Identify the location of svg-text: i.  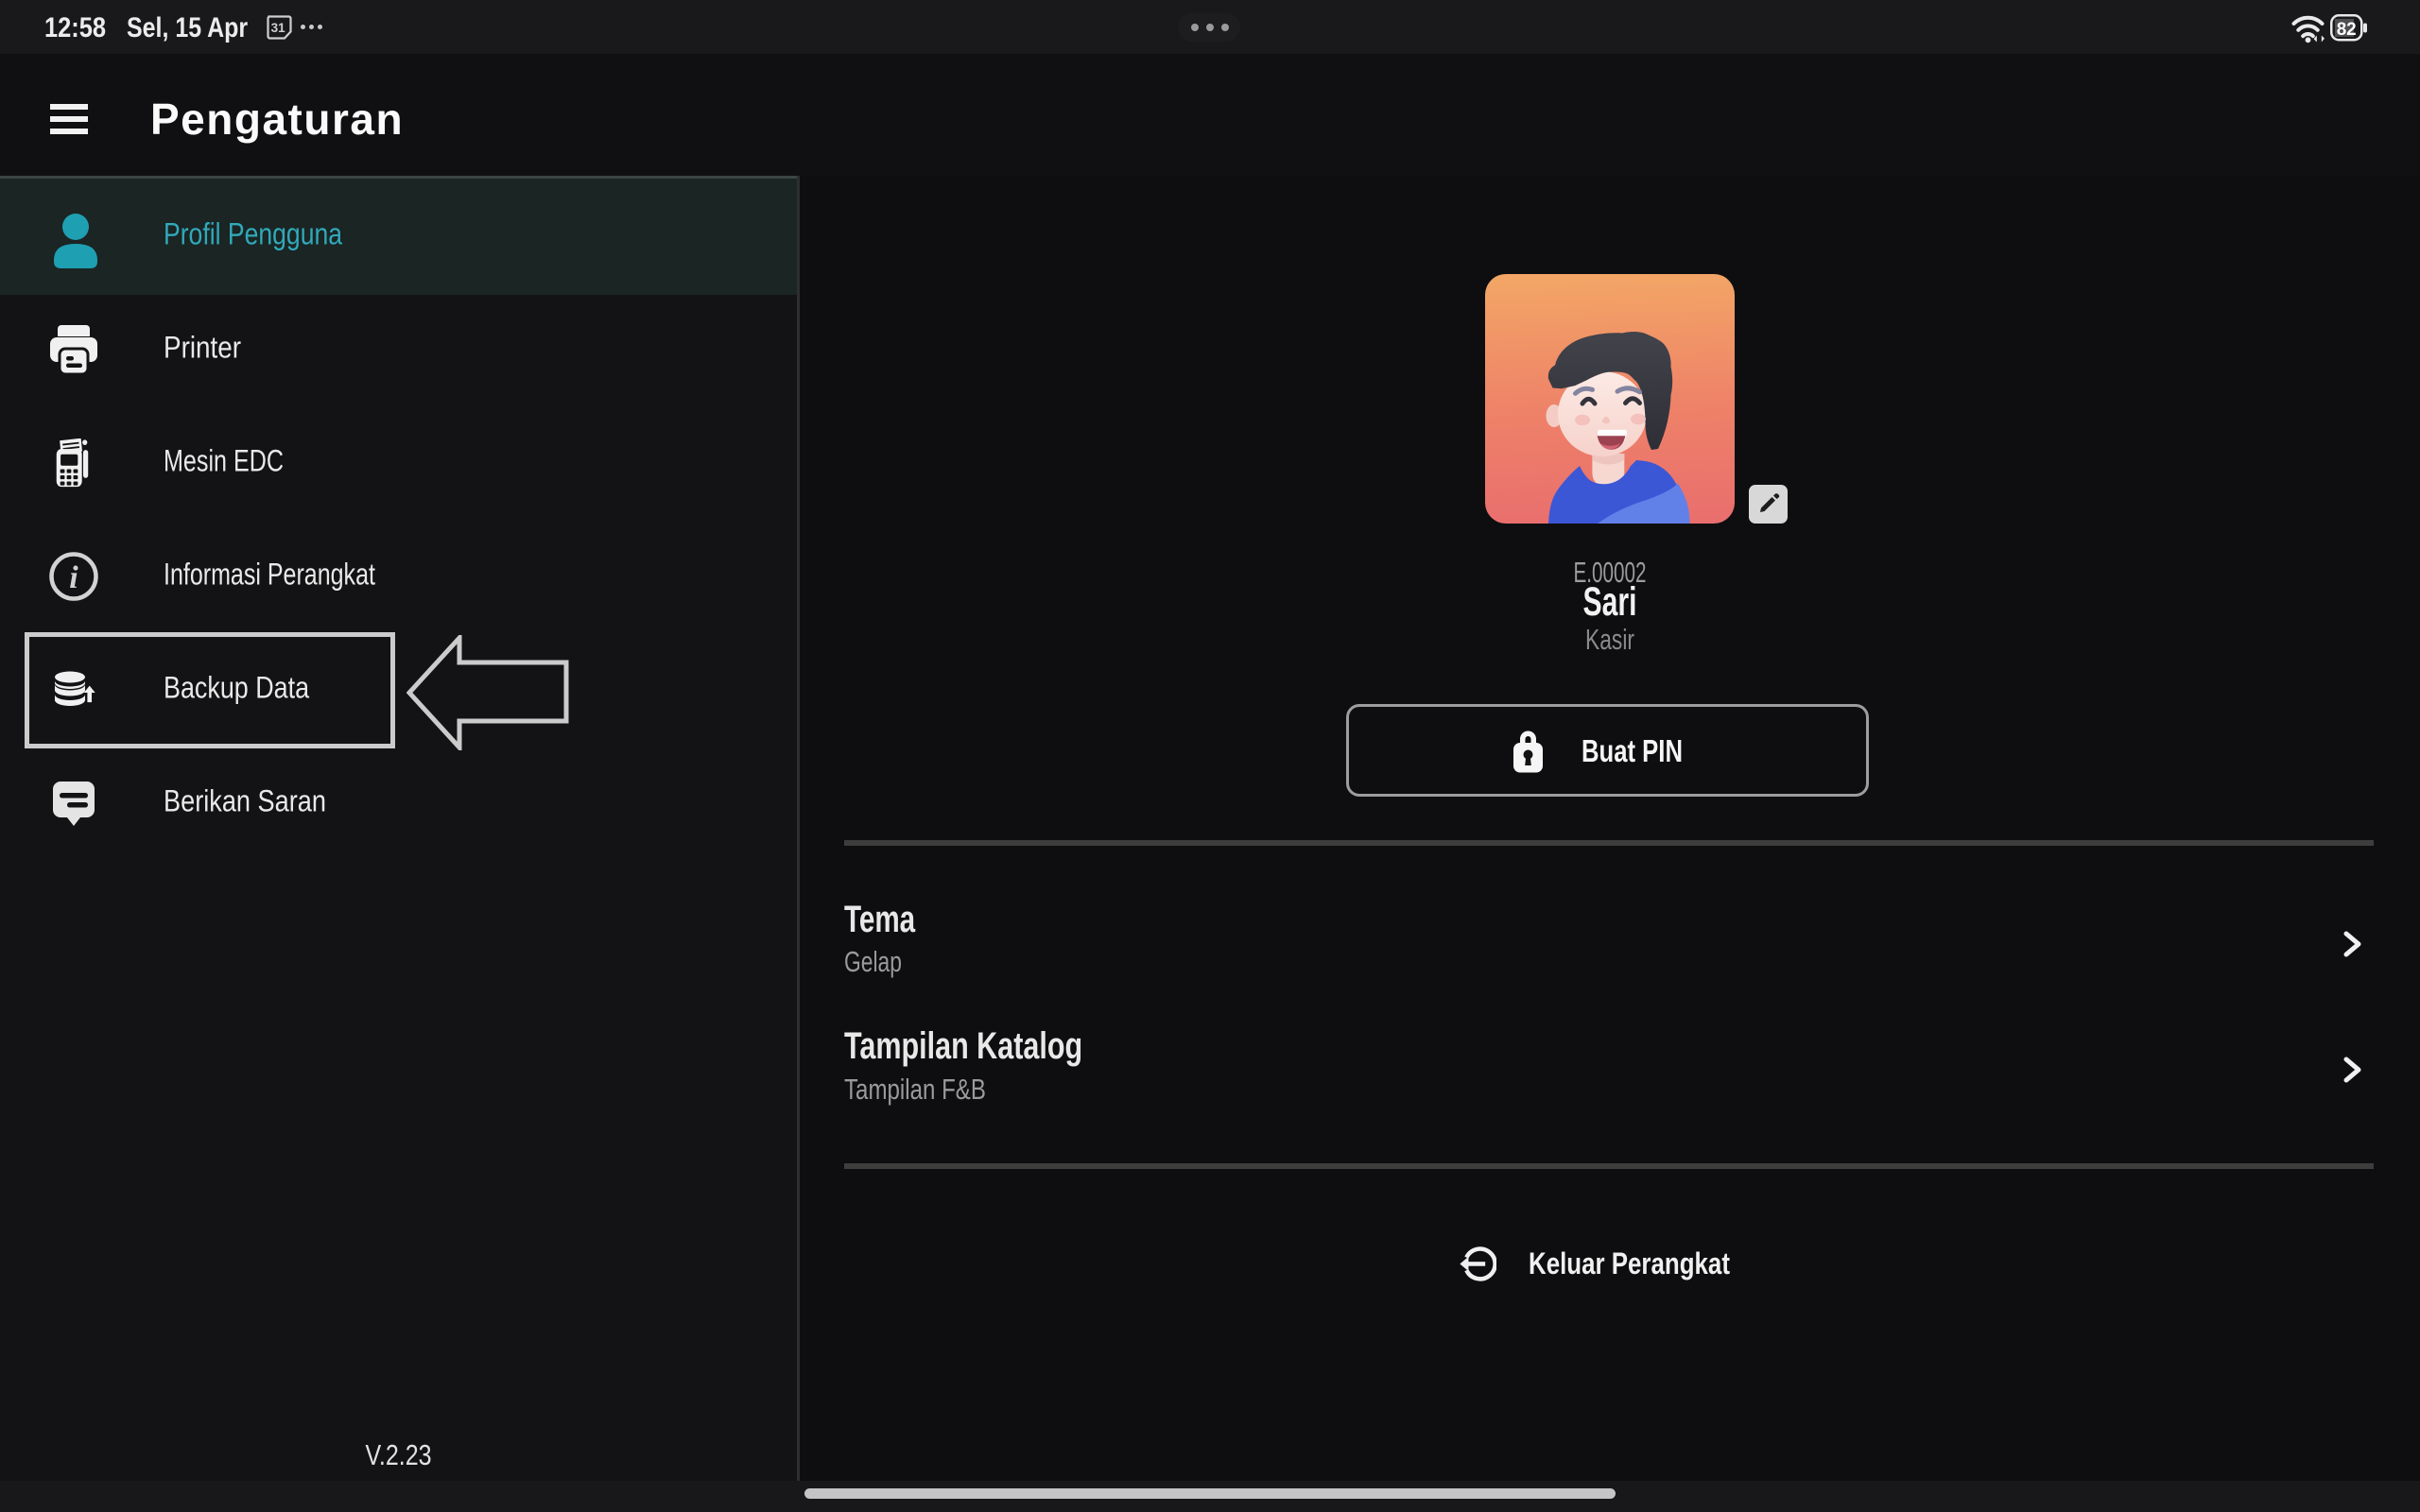
(73, 577).